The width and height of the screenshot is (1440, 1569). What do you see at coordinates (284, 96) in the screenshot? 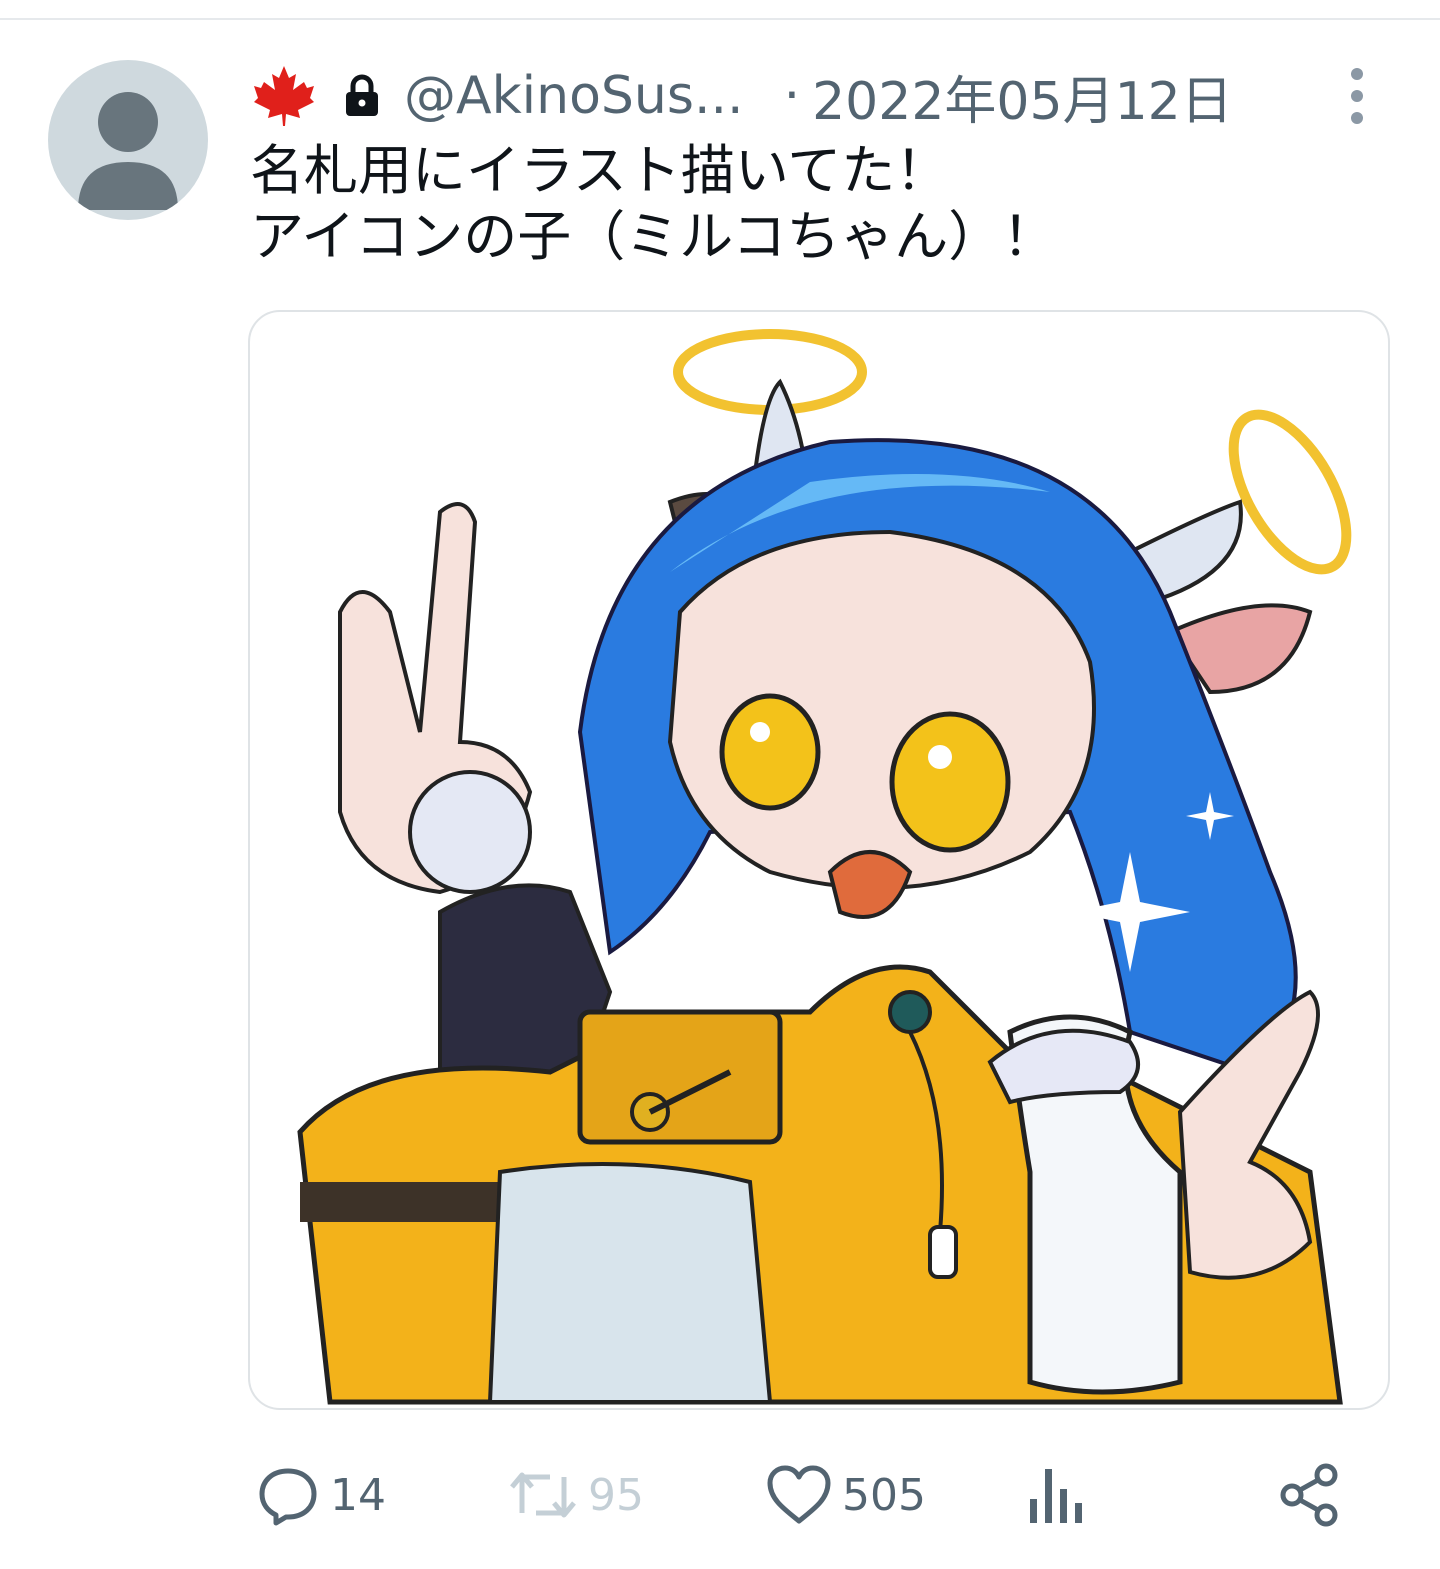
I see `maple-leaf-icon` at bounding box center [284, 96].